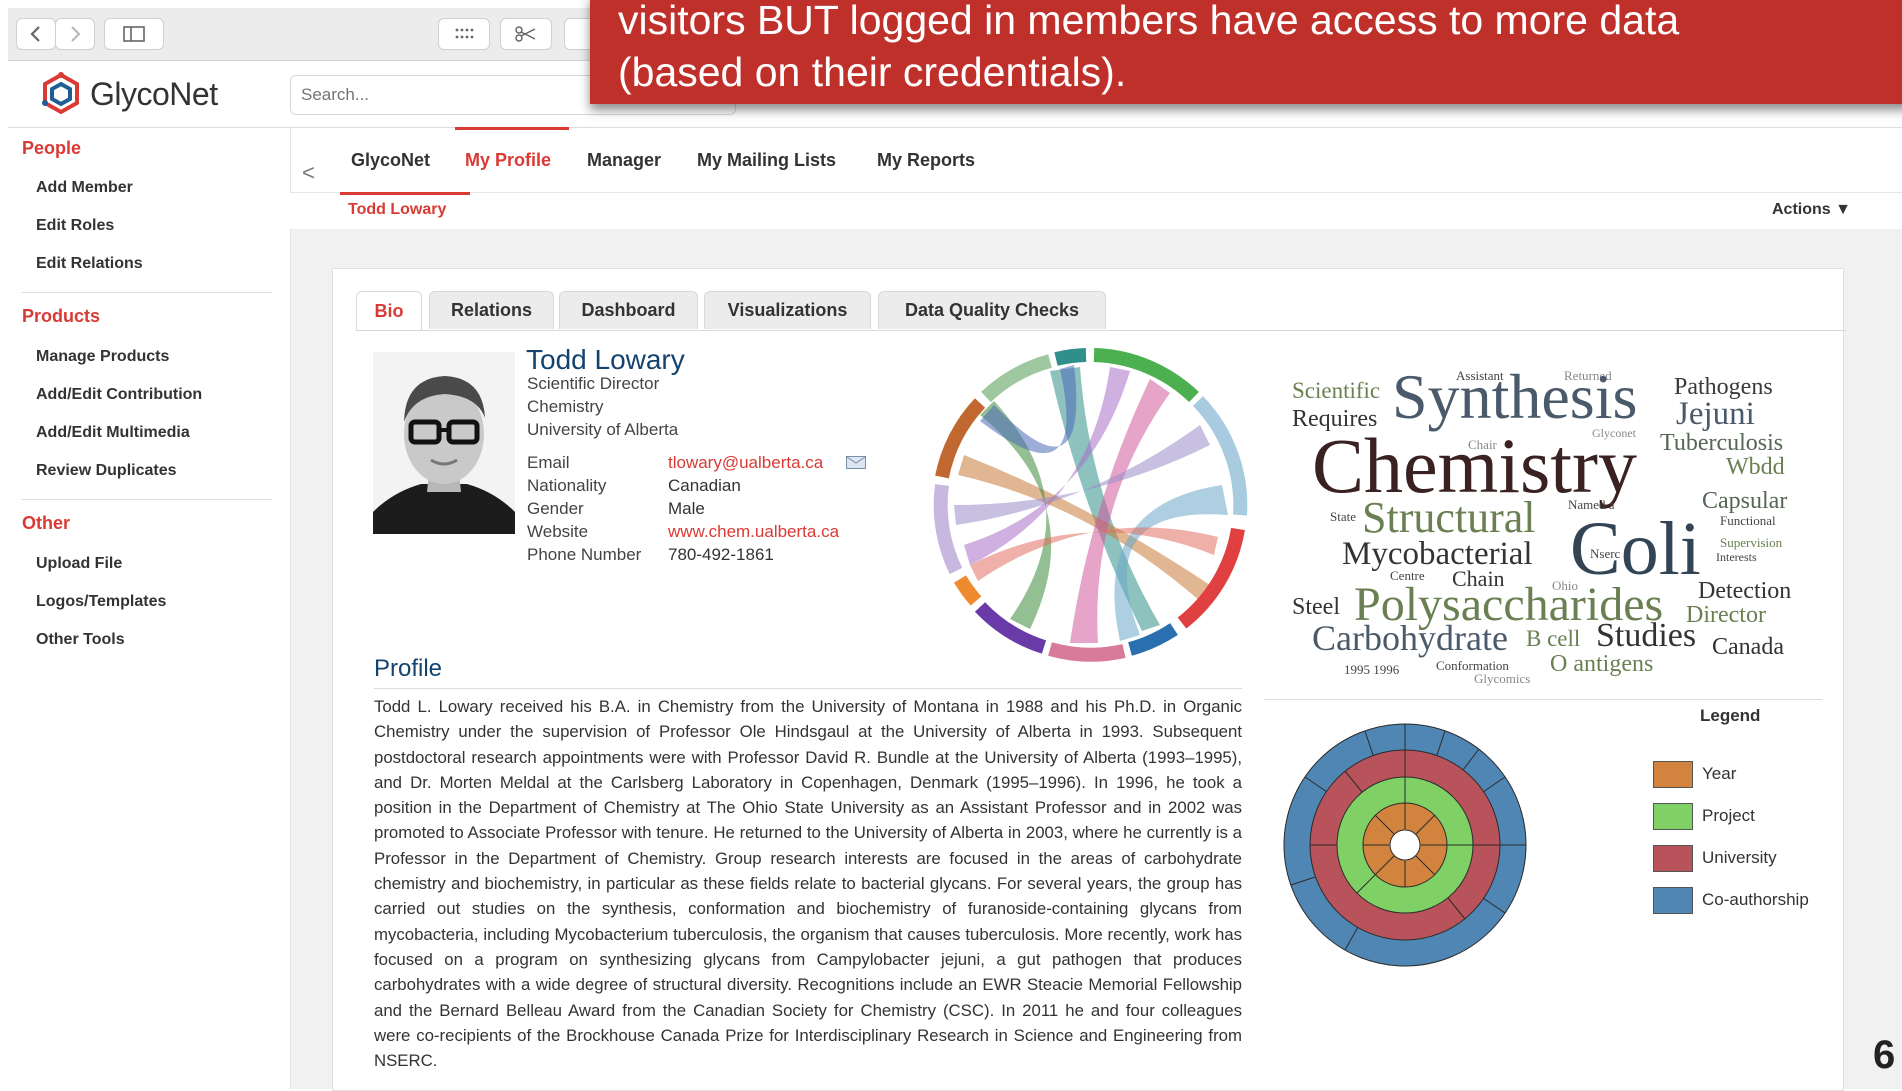  I want to click on section-divider, so click(1543, 699).